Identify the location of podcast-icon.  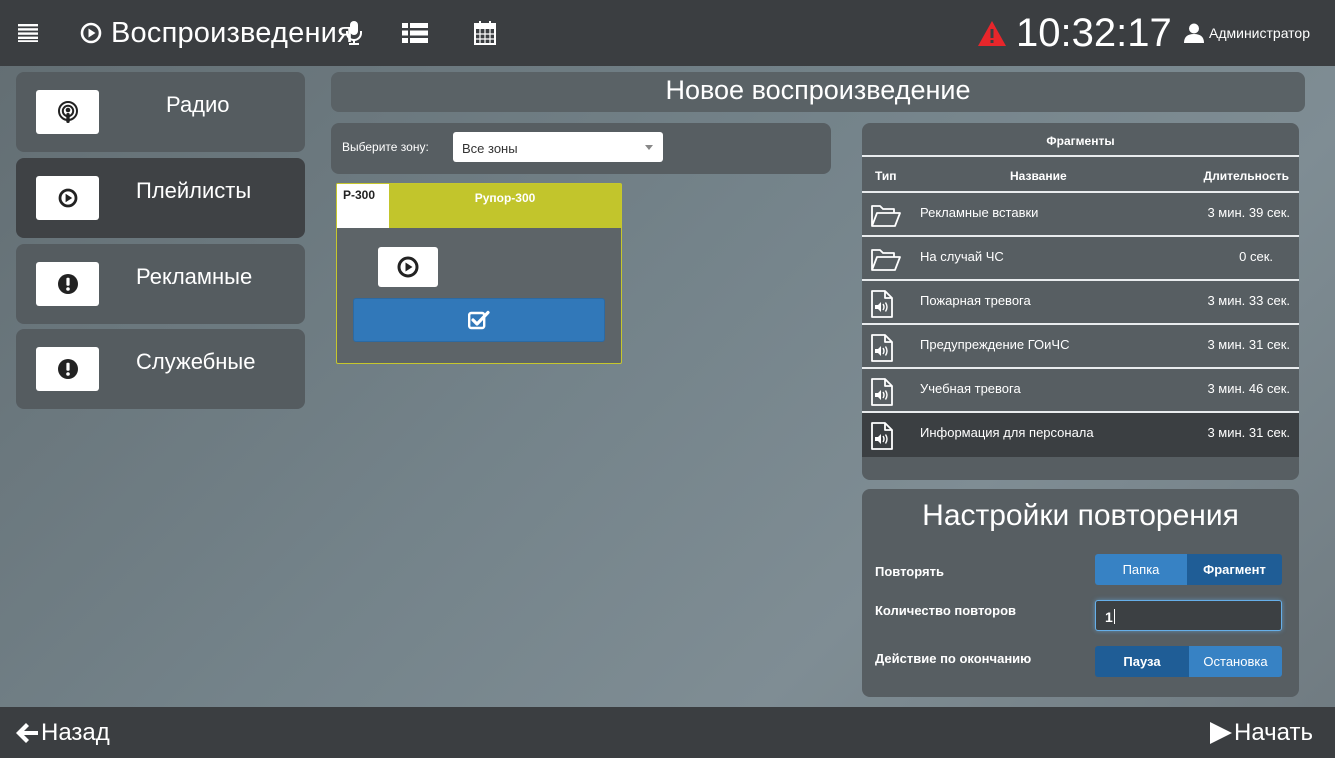
(67, 112).